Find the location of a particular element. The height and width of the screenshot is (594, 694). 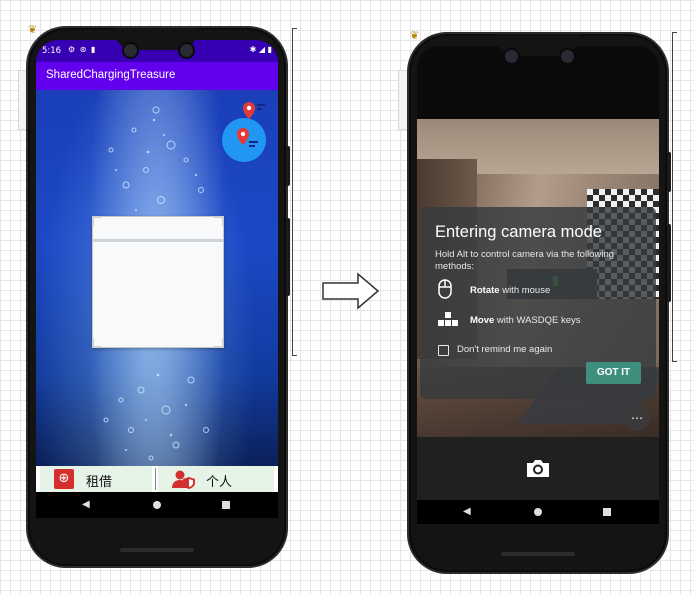

status-notification-icons: ⚙ ⊛ ▮ is located at coordinates (82, 49).